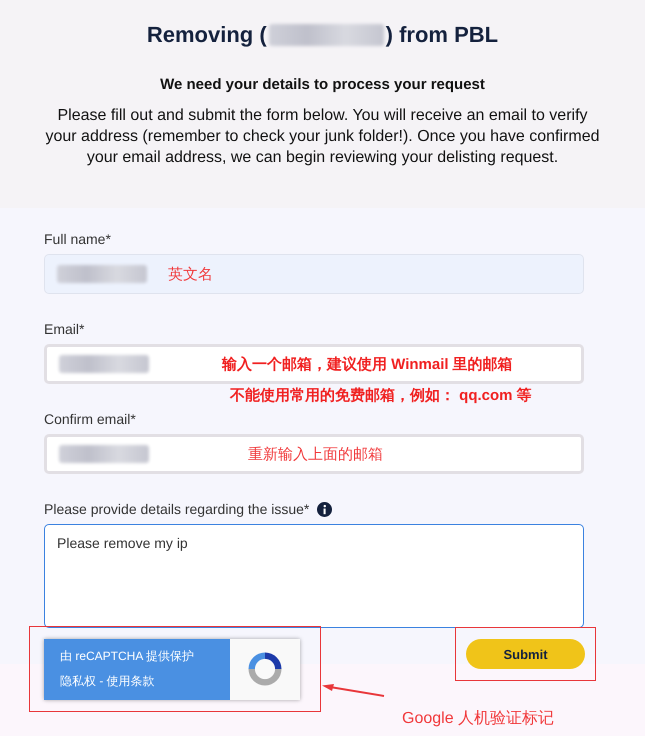  Describe the element at coordinates (322, 137) in the screenshot. I see `intro-text: Please fill out and submit the form below. You will receive an email to verify your address (remember to check your junk folder!). Once you have confirmed your email address, we can begin reviewing your delisting request.` at that location.